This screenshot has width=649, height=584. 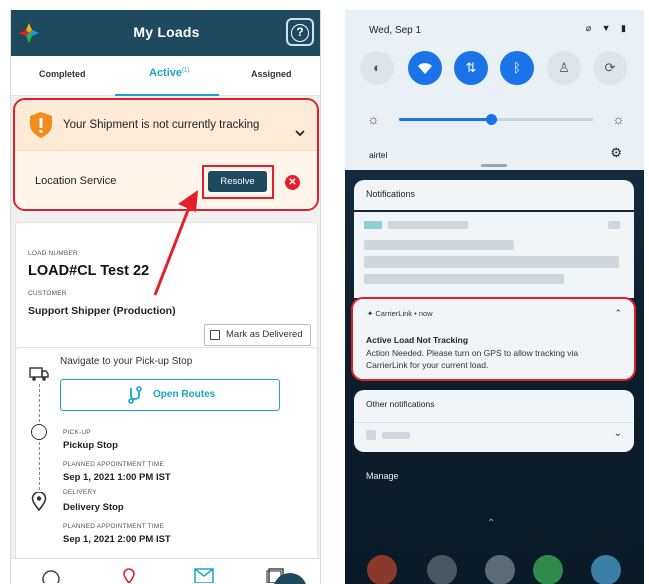 I want to click on active-tab-indicator, so click(x=167, y=95).